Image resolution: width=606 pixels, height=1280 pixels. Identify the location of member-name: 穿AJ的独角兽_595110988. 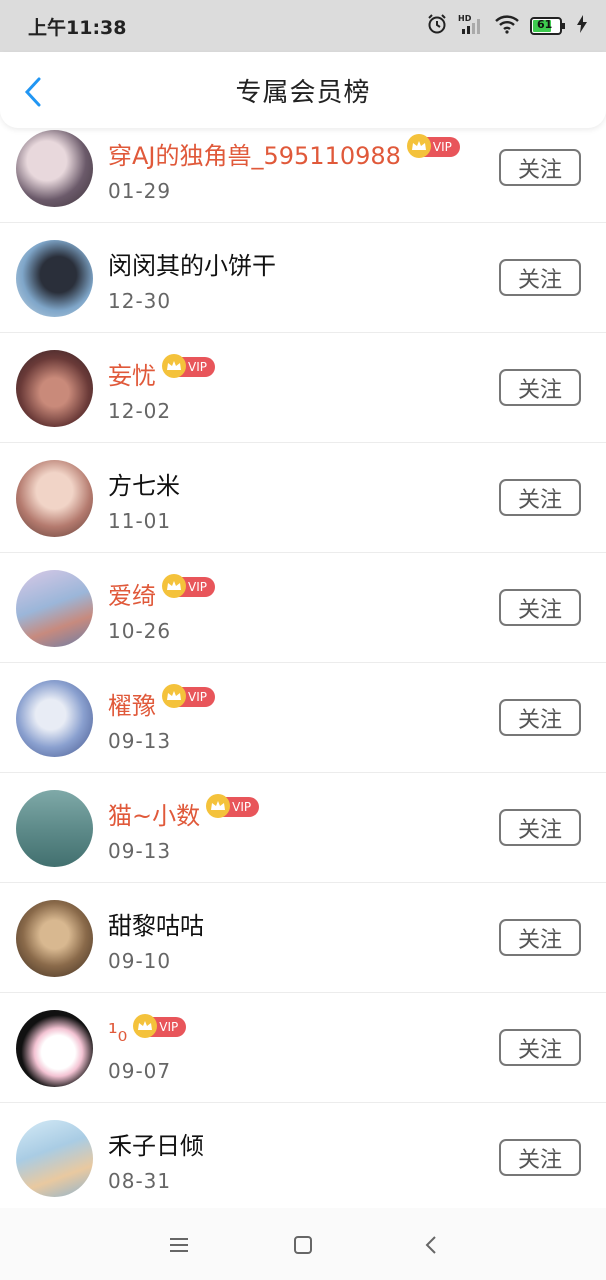
(254, 153).